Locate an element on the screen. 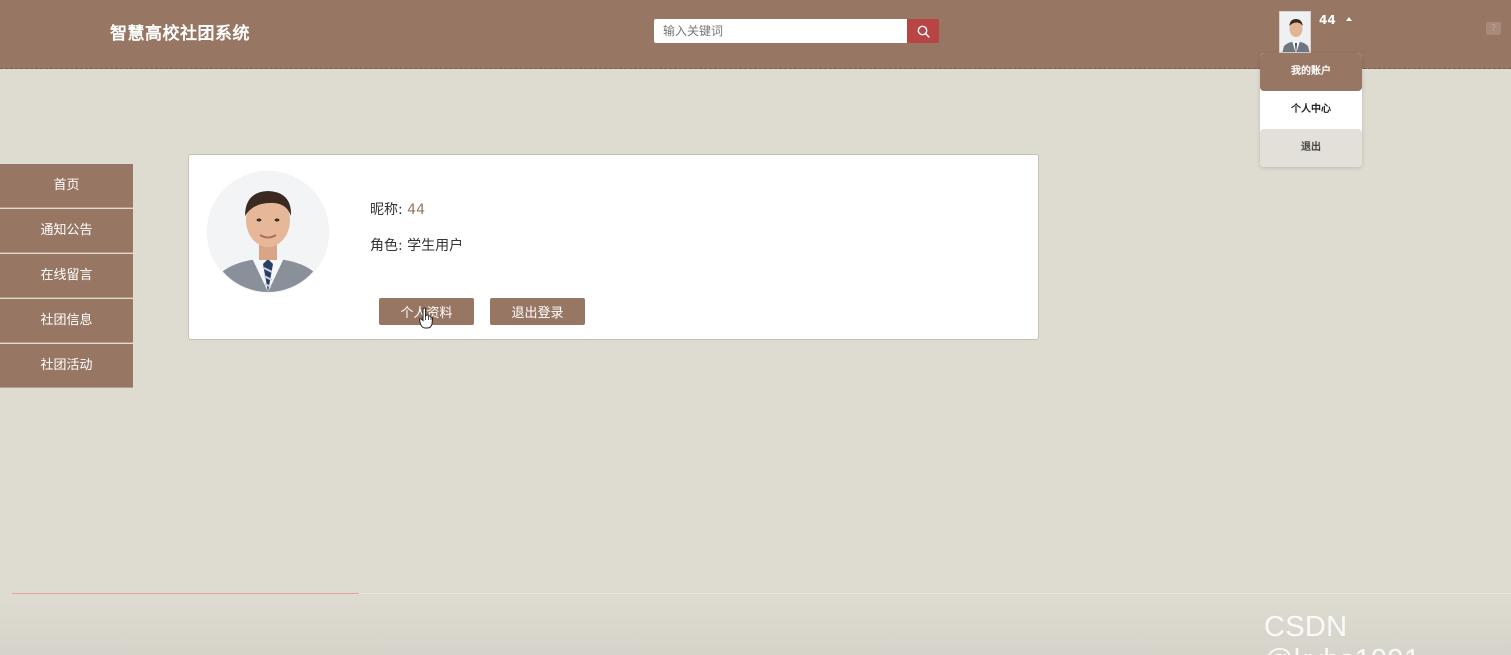 Image resolution: width=1511 pixels, height=655 pixels. sidebar-item-notices: 通知公告 is located at coordinates (66, 231).